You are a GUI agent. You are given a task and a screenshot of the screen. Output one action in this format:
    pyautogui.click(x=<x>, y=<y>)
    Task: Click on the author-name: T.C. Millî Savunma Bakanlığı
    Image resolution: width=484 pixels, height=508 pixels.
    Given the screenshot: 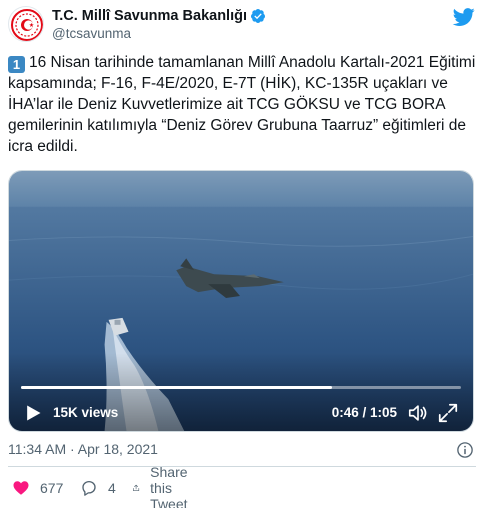 What is the action you would take?
    pyautogui.click(x=149, y=16)
    